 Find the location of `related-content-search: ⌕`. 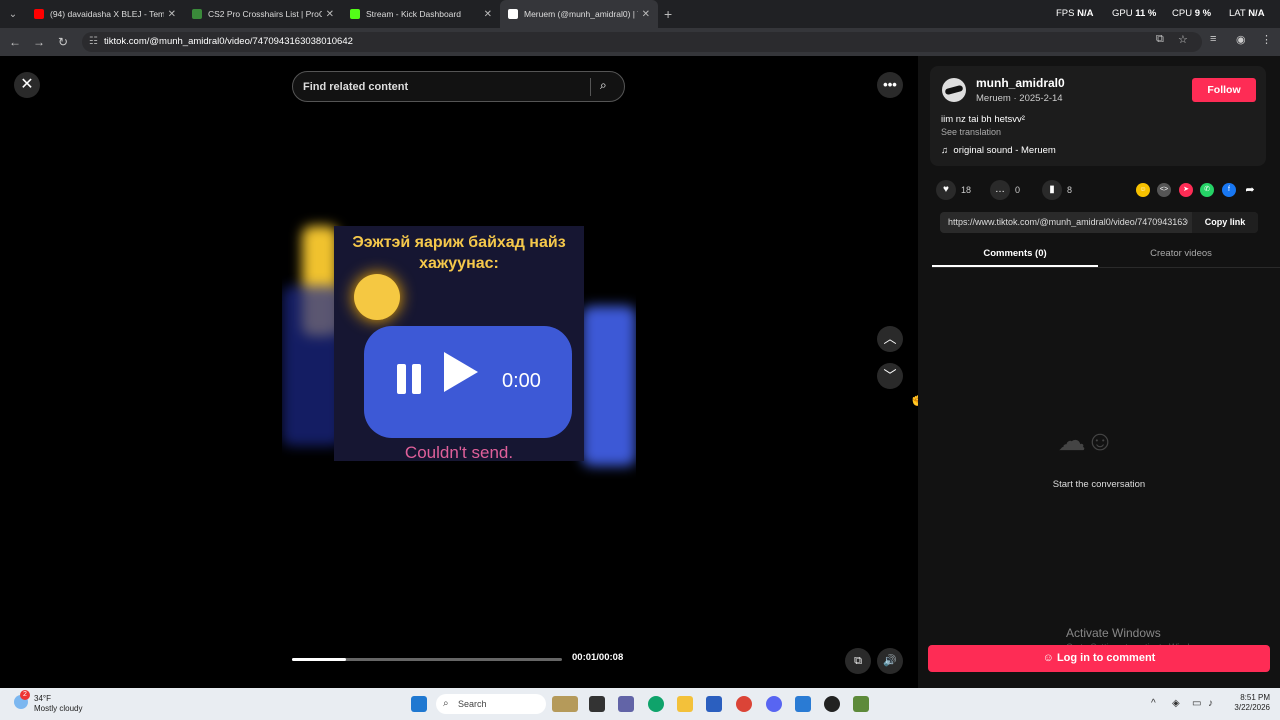

related-content-search: ⌕ is located at coordinates (458, 86).